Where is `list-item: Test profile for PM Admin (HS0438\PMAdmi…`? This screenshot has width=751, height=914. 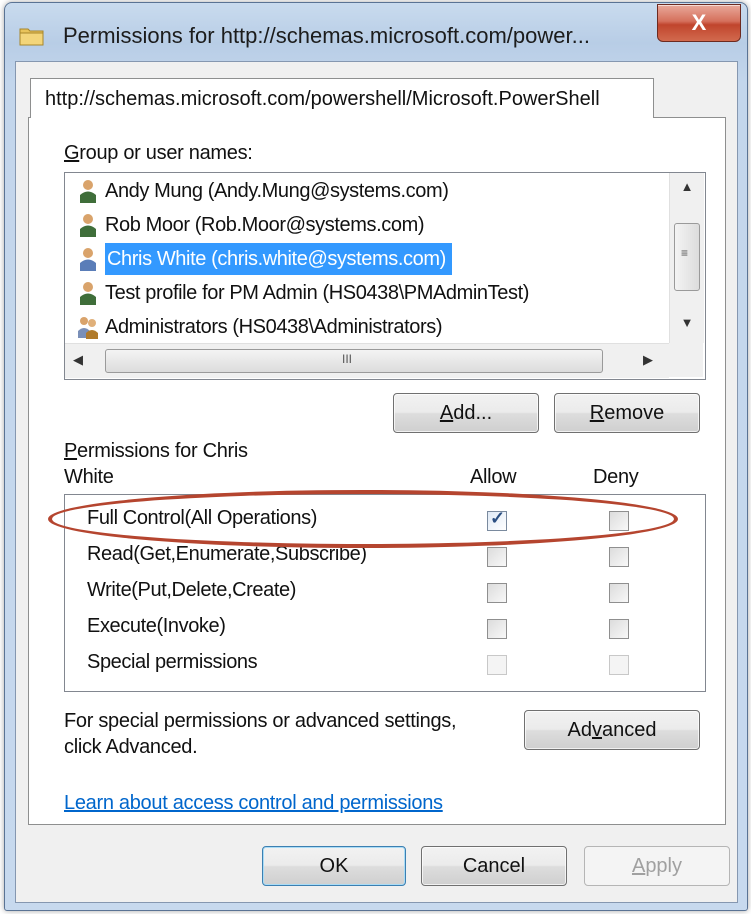
list-item: Test profile for PM Admin (HS0438\PMAdmi… is located at coordinates (303, 293).